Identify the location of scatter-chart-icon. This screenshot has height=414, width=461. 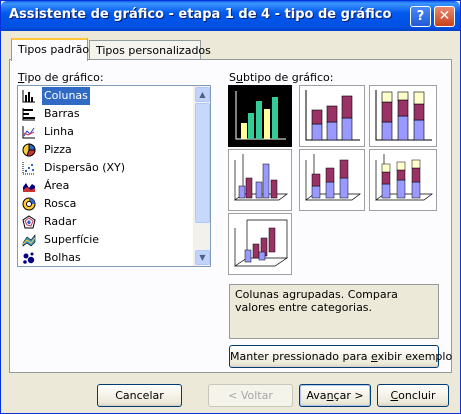
(28, 168).